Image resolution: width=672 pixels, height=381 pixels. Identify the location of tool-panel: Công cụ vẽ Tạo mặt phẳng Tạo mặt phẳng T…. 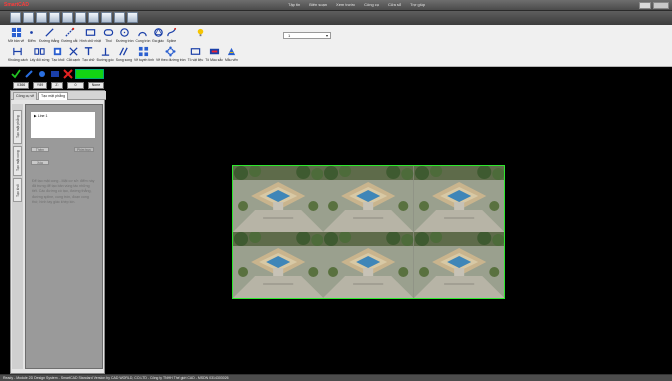
(58, 232).